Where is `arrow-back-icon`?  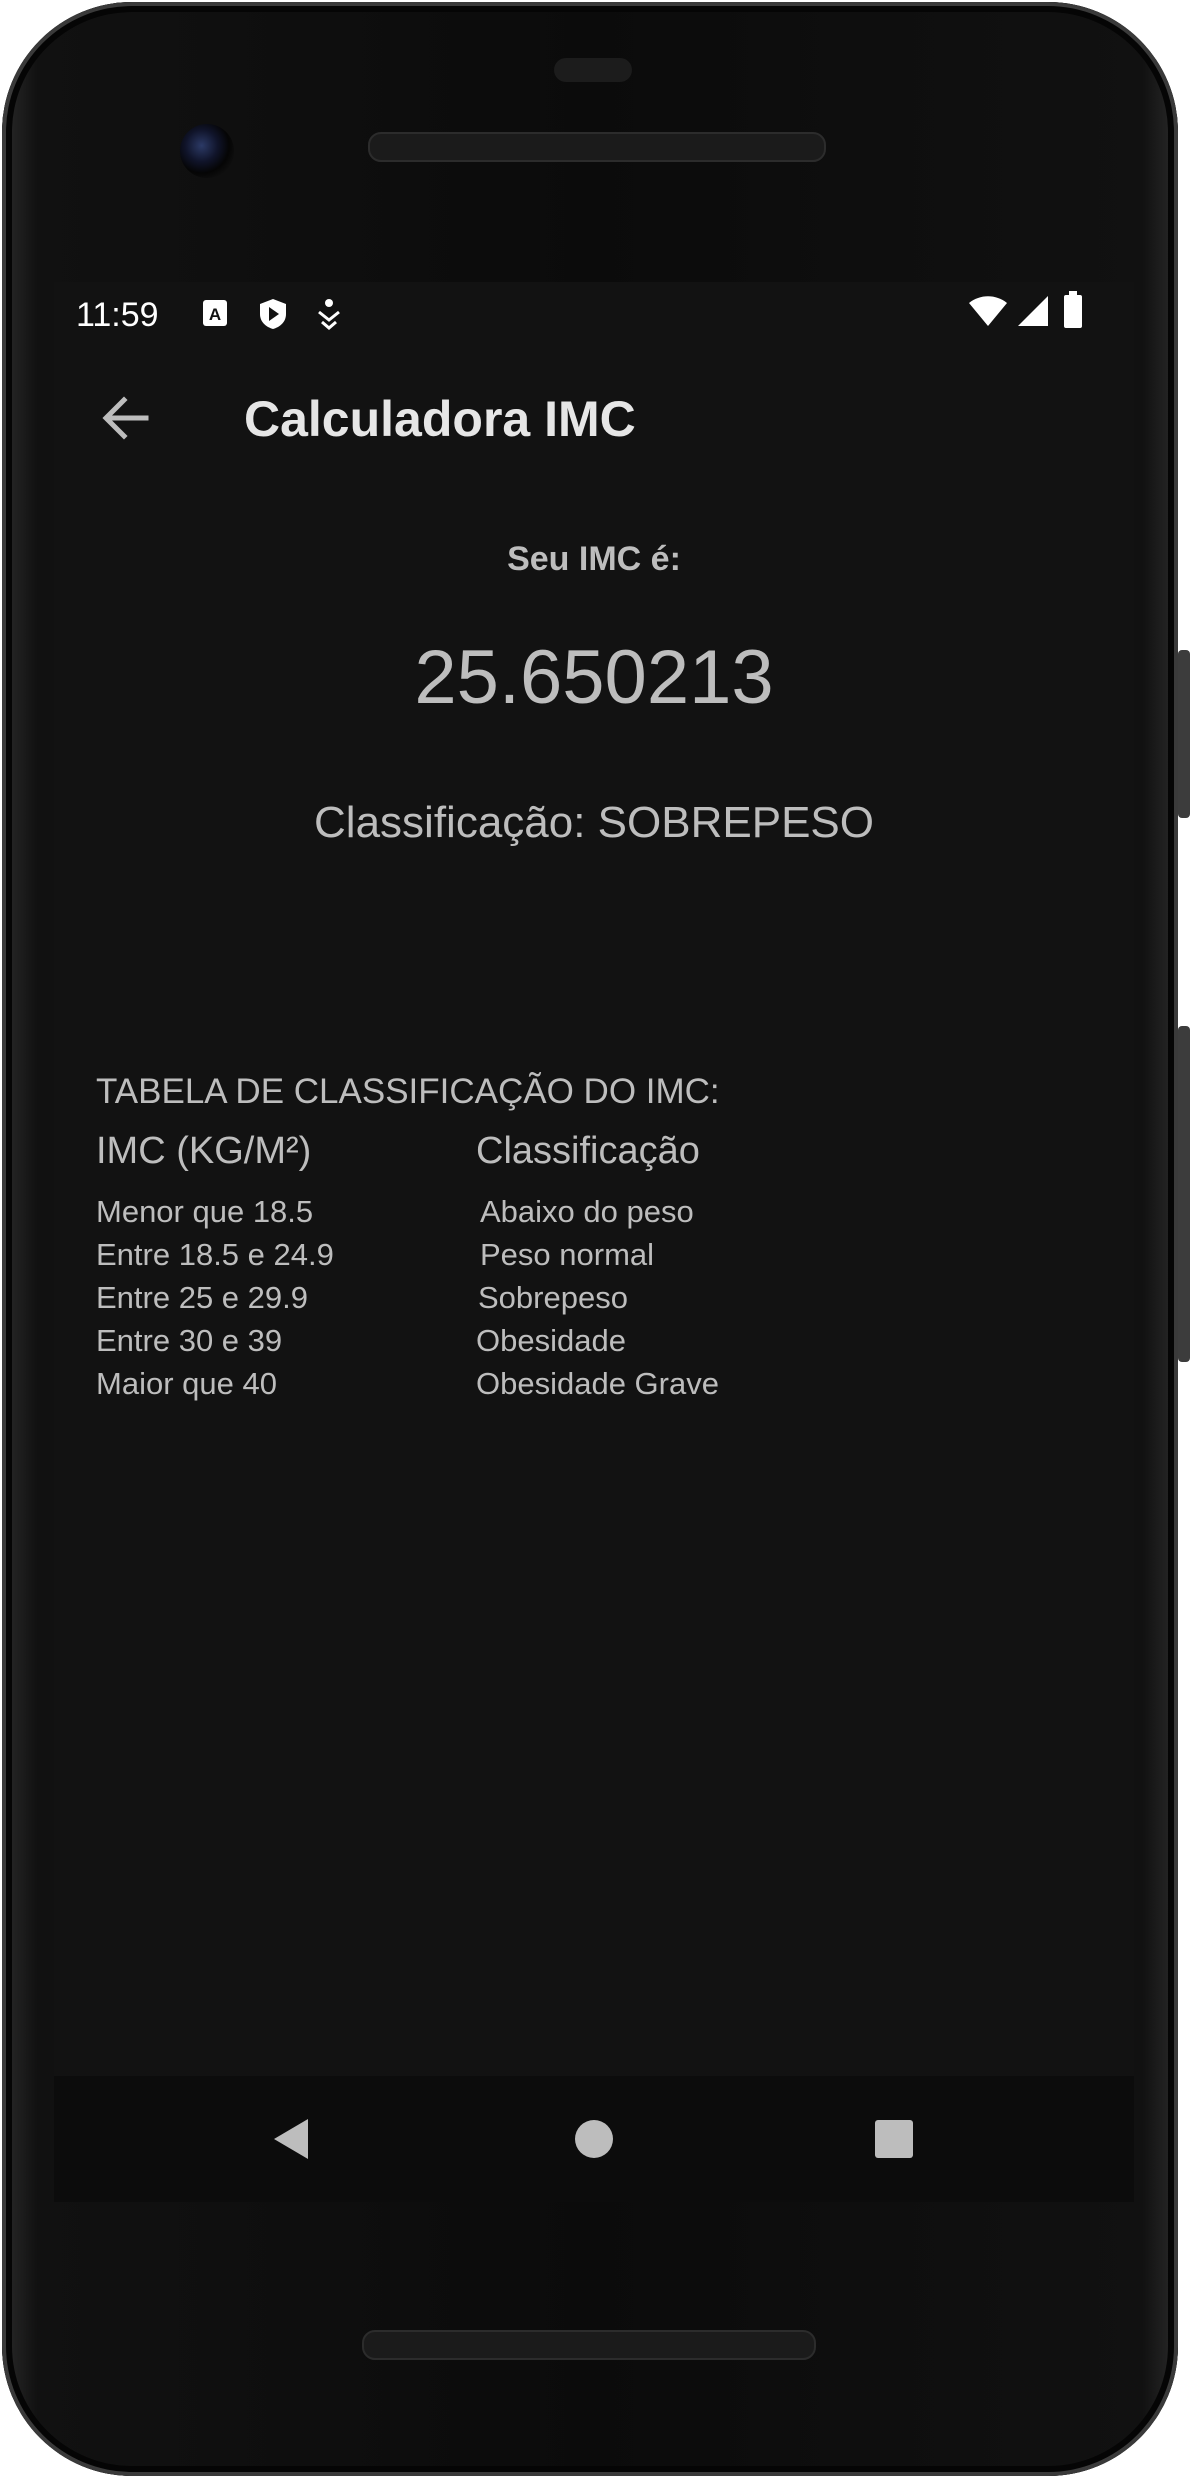 arrow-back-icon is located at coordinates (125, 418).